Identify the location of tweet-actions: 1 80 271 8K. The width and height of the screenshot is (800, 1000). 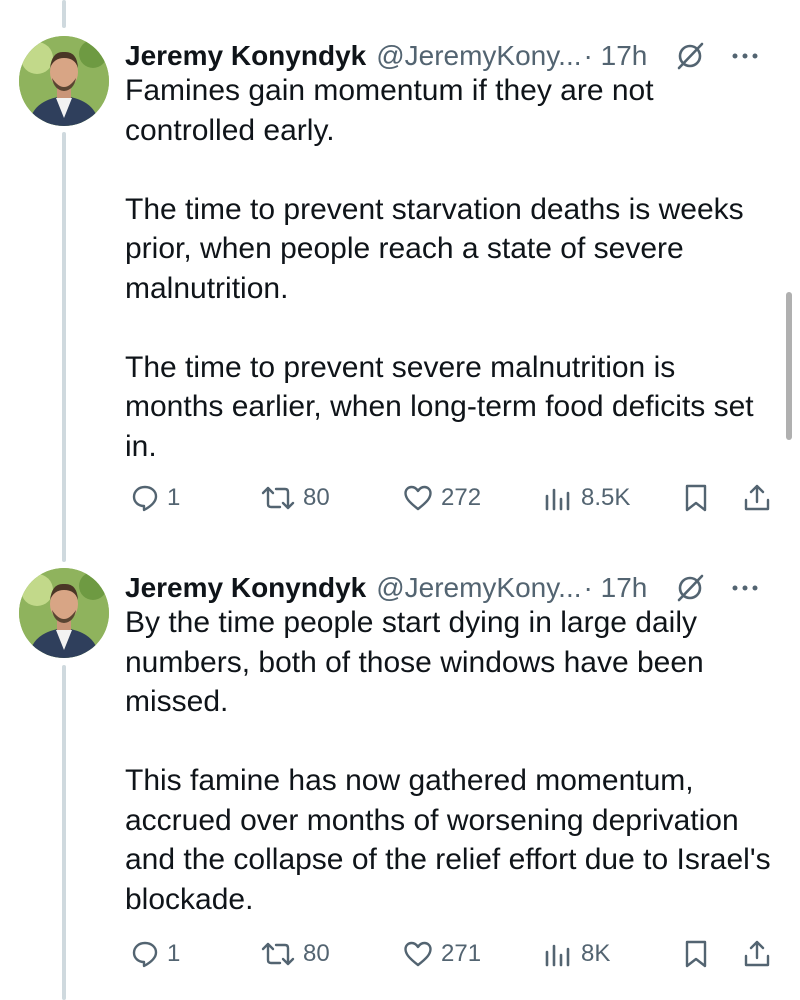
(450, 954).